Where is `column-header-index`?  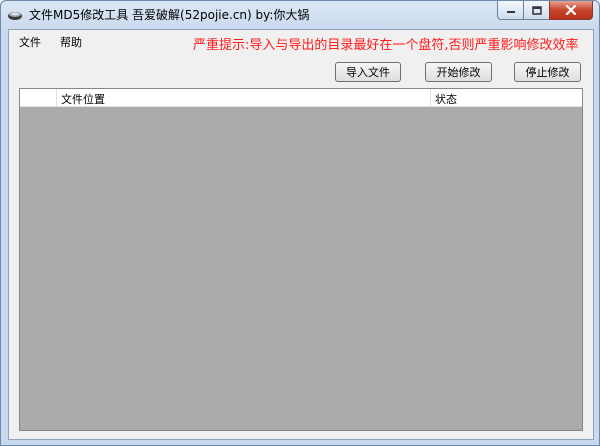
column-header-index is located at coordinates (38, 97).